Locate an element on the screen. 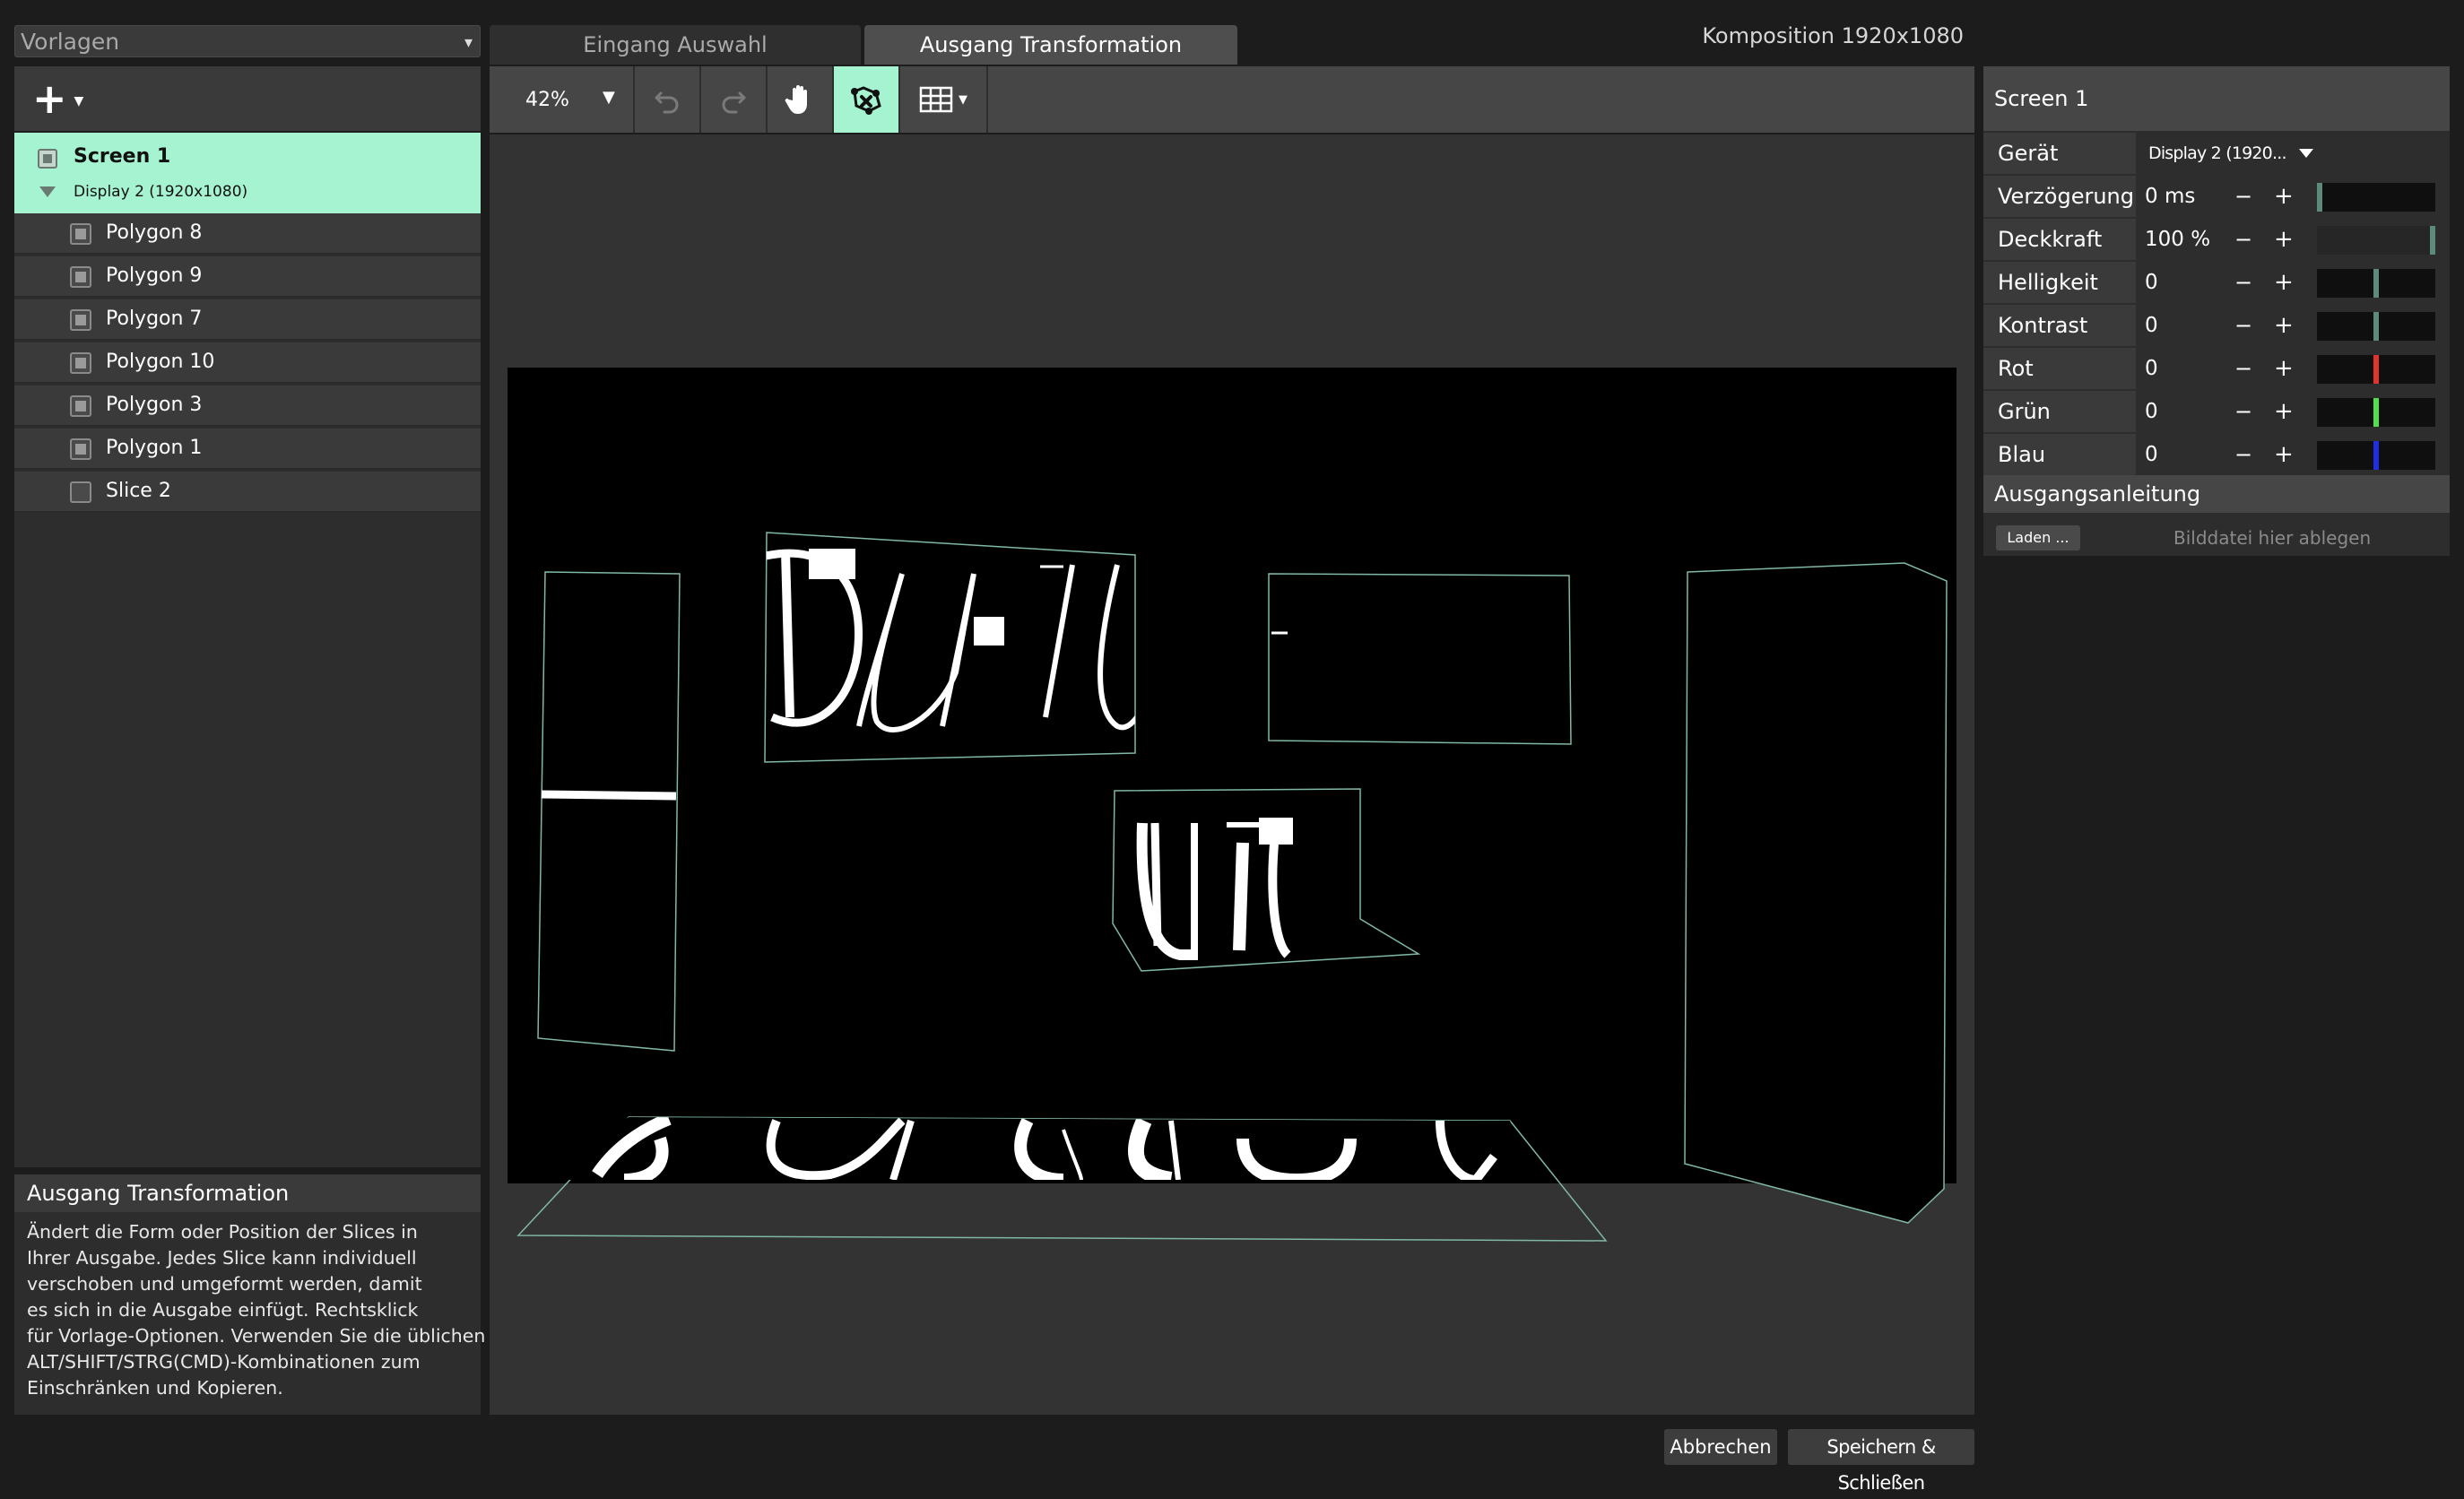 The height and width of the screenshot is (1499, 2464). screen-device: Display 2 (1920x1080) is located at coordinates (161, 192).